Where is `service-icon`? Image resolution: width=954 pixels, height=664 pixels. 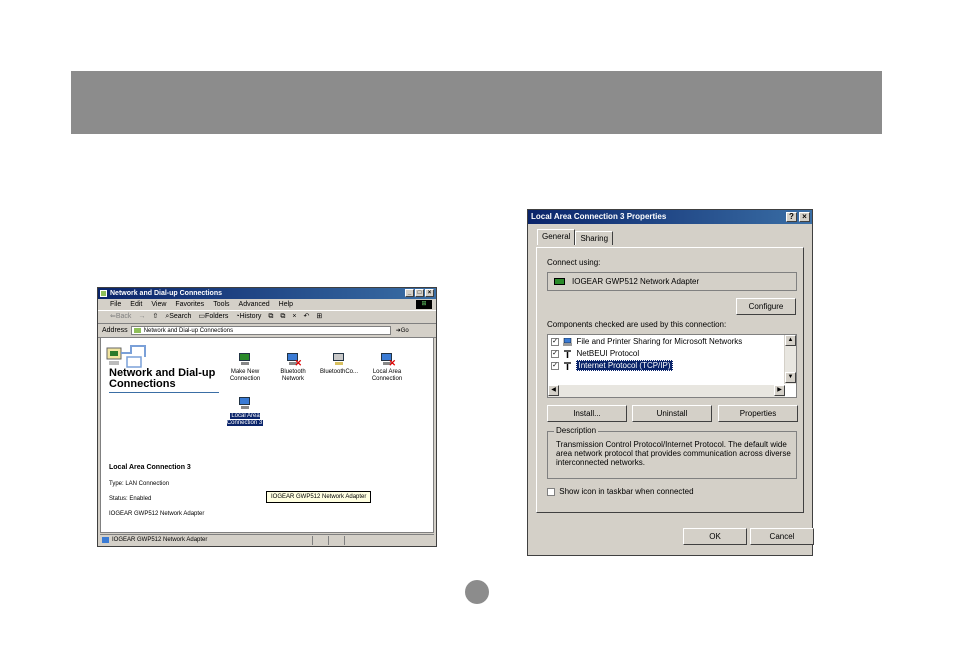 service-icon is located at coordinates (568, 341).